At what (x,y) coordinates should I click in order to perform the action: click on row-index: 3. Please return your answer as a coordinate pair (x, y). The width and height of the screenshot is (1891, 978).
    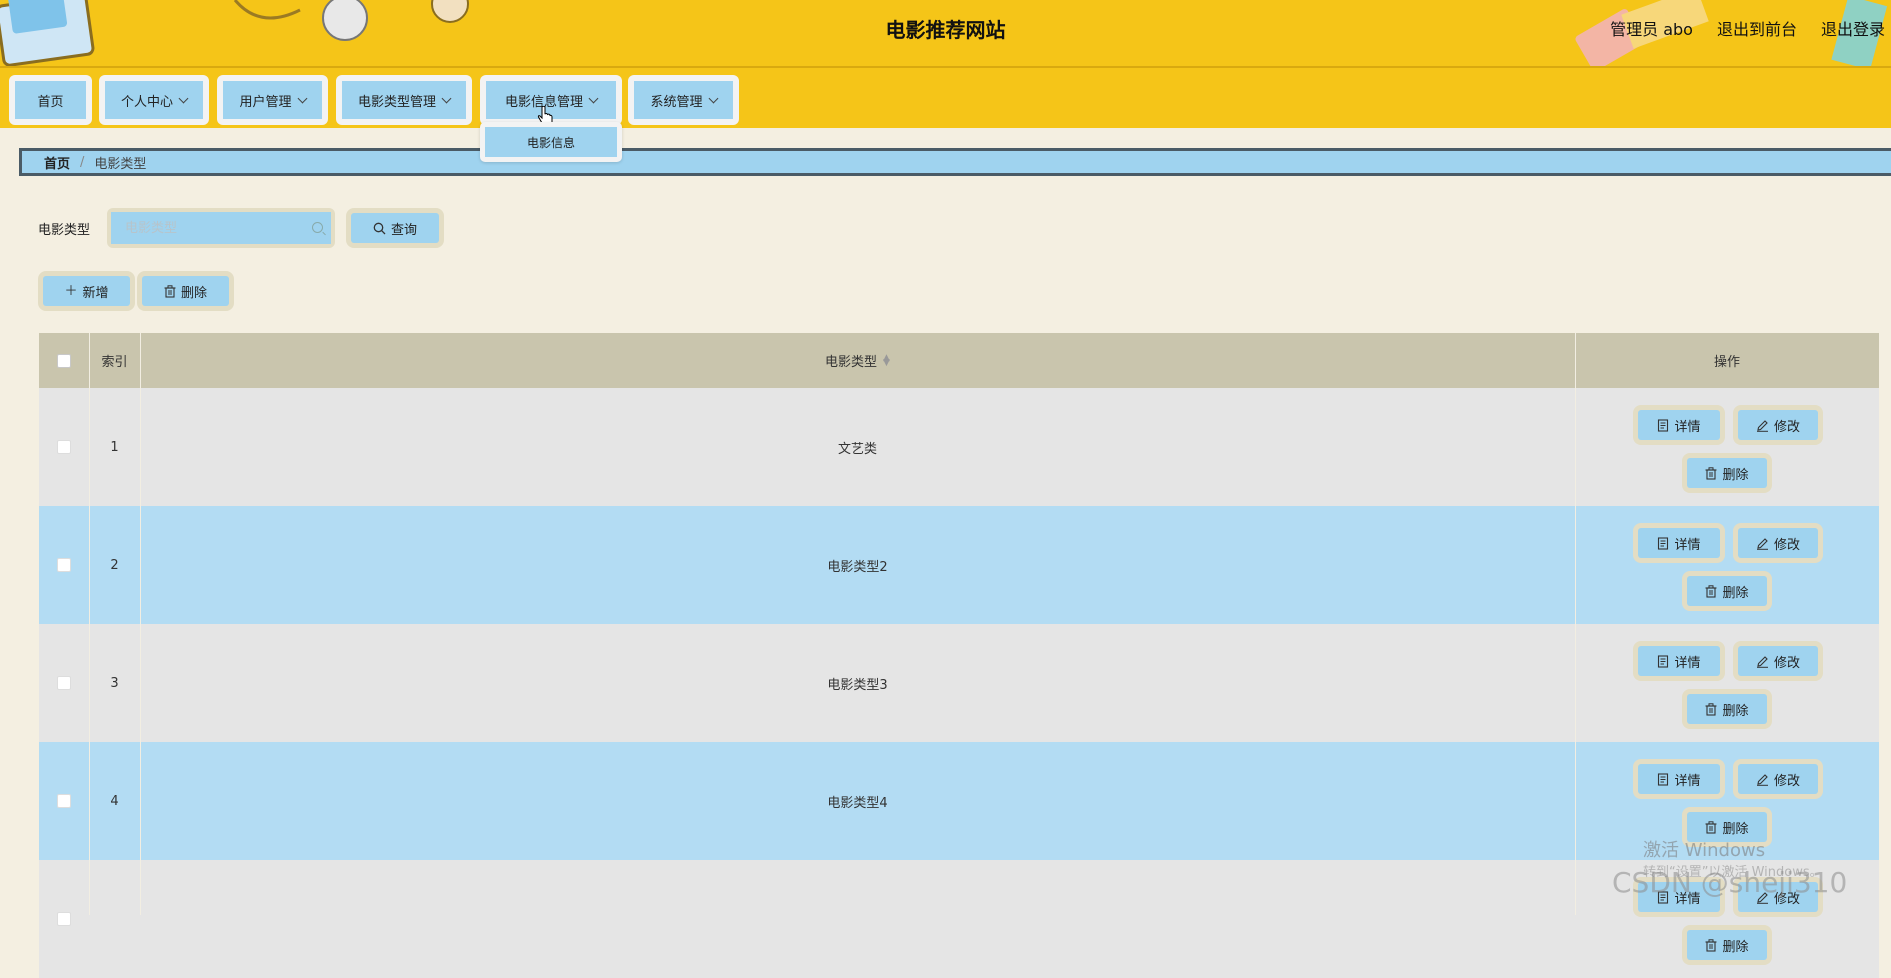
    Looking at the image, I should click on (114, 683).